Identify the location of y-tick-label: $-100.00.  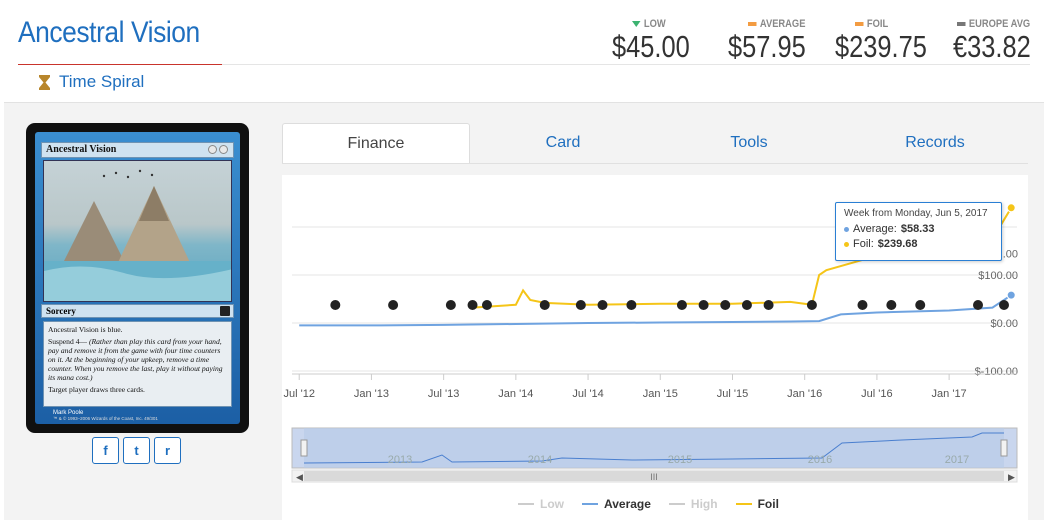
(996, 372).